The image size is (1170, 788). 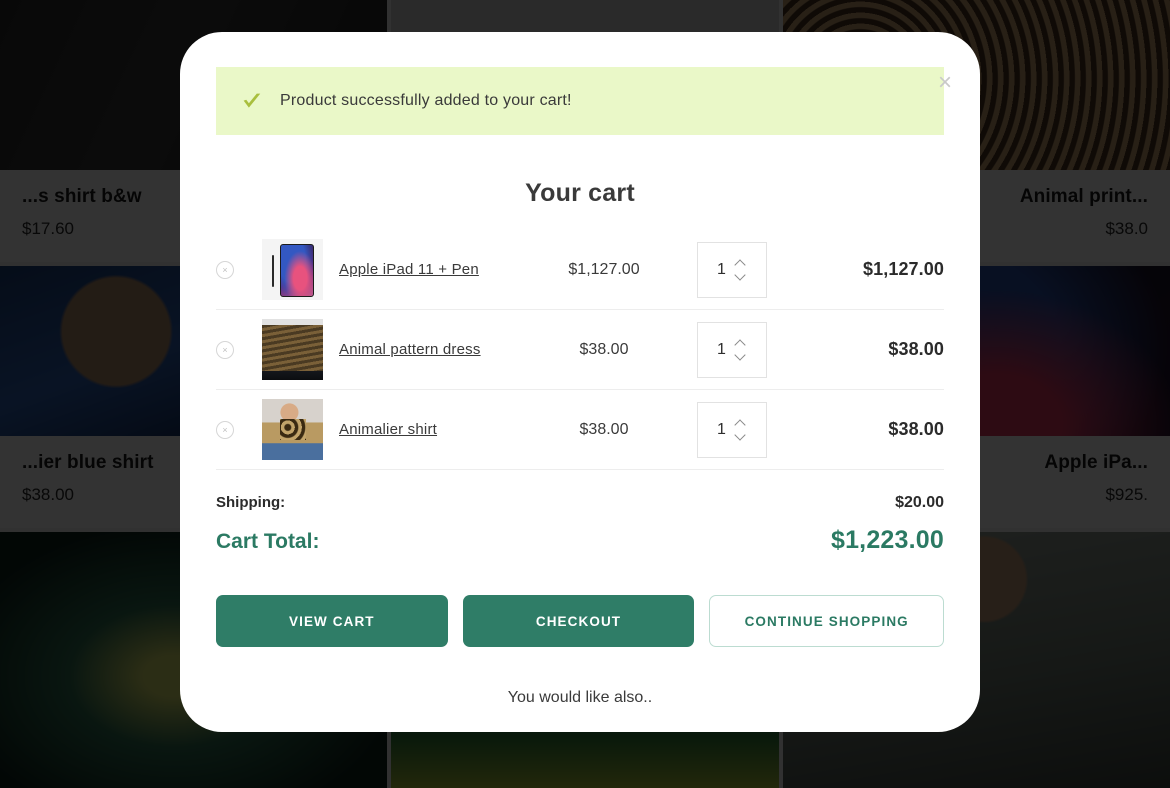 I want to click on checkout-button: CHECKOUT, so click(x=578, y=621).